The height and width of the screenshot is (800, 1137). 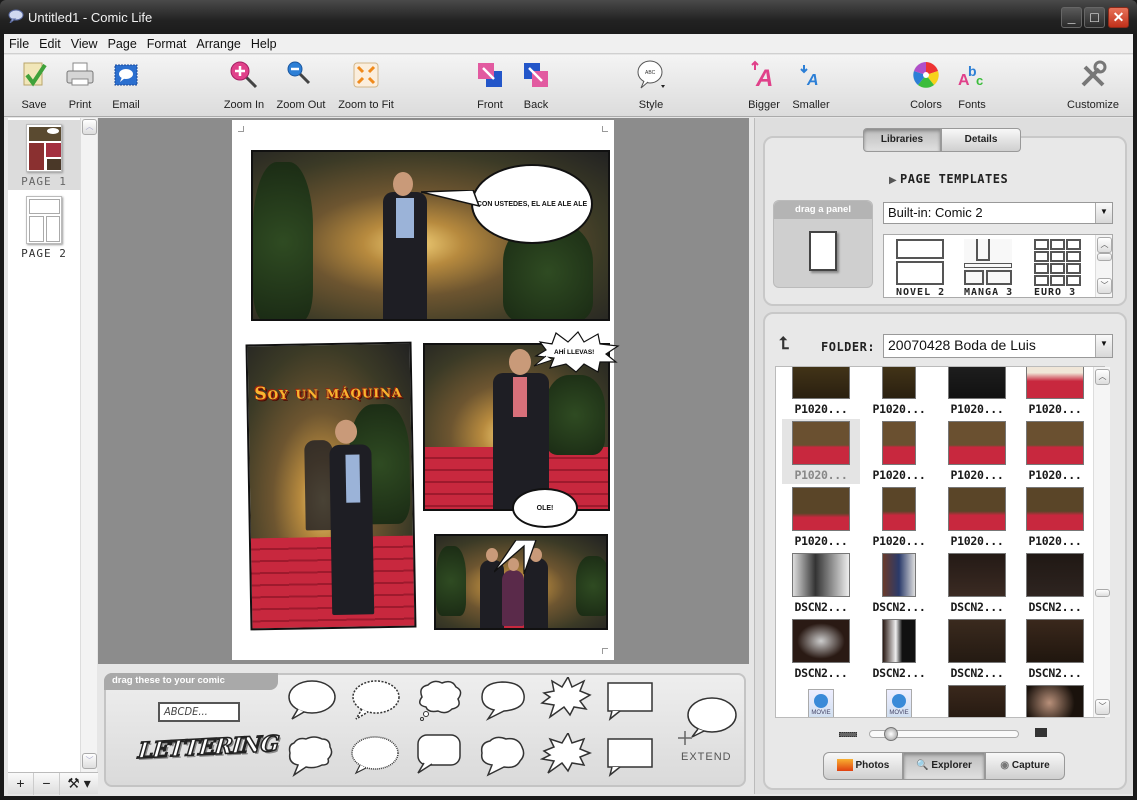 What do you see at coordinates (264, 43) in the screenshot?
I see `menu-help: Help` at bounding box center [264, 43].